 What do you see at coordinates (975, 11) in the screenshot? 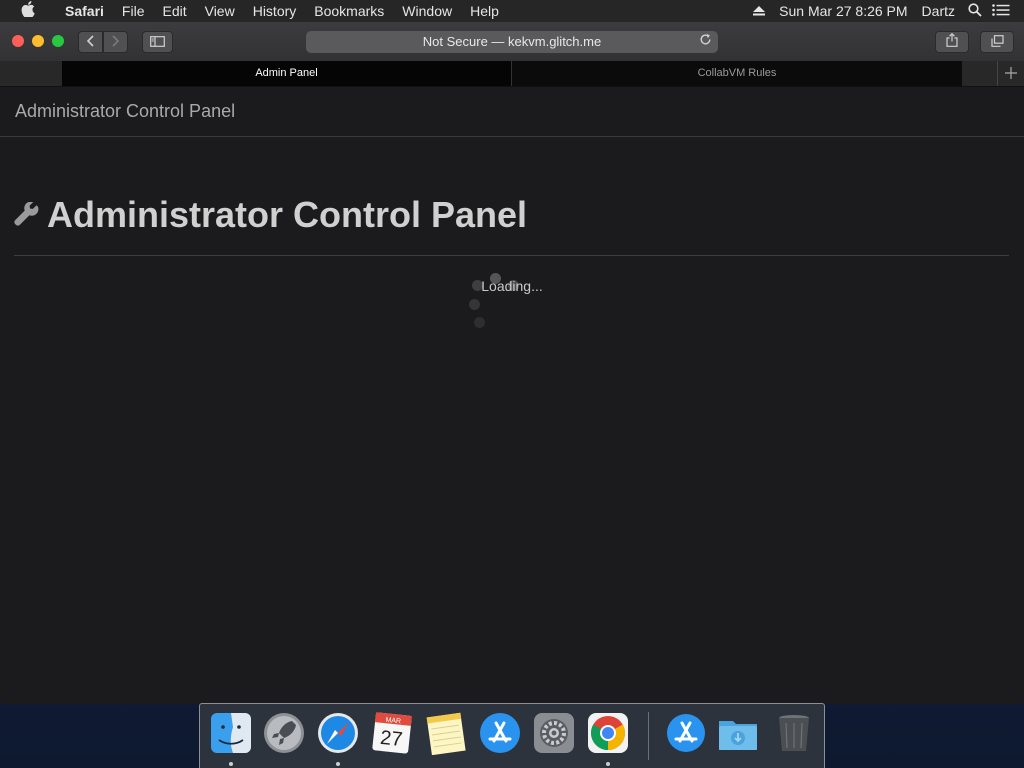
I see `spotlight-search-icon` at bounding box center [975, 11].